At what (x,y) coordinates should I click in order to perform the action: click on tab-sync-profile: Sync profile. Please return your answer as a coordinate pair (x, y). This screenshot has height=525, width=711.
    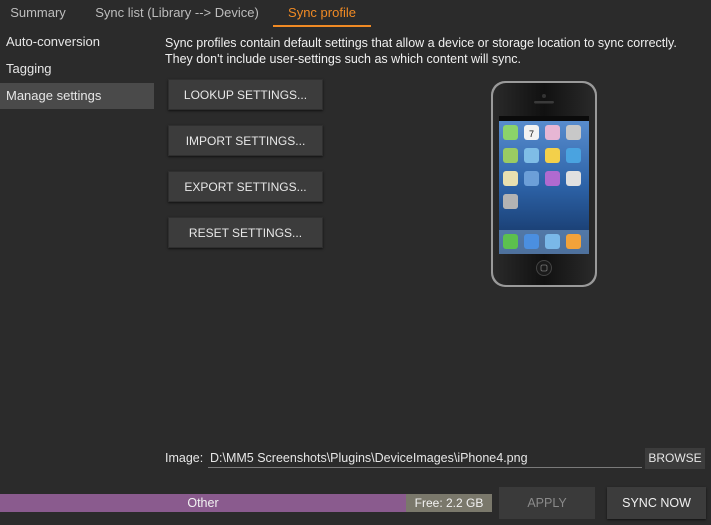
    Looking at the image, I should click on (322, 13).